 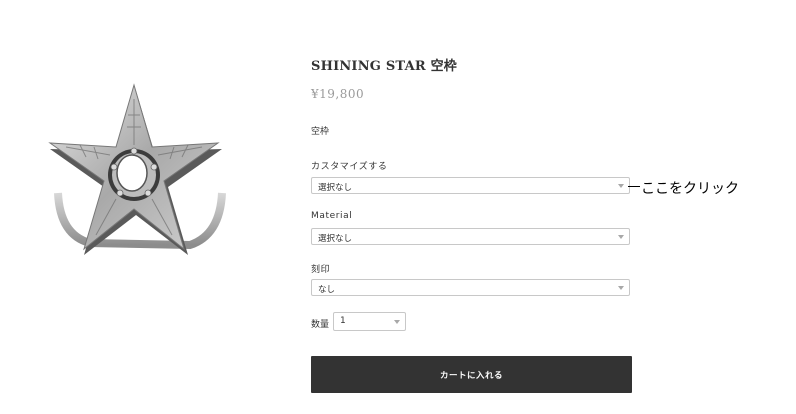 What do you see at coordinates (369, 321) in the screenshot?
I see `quantity-select: 1` at bounding box center [369, 321].